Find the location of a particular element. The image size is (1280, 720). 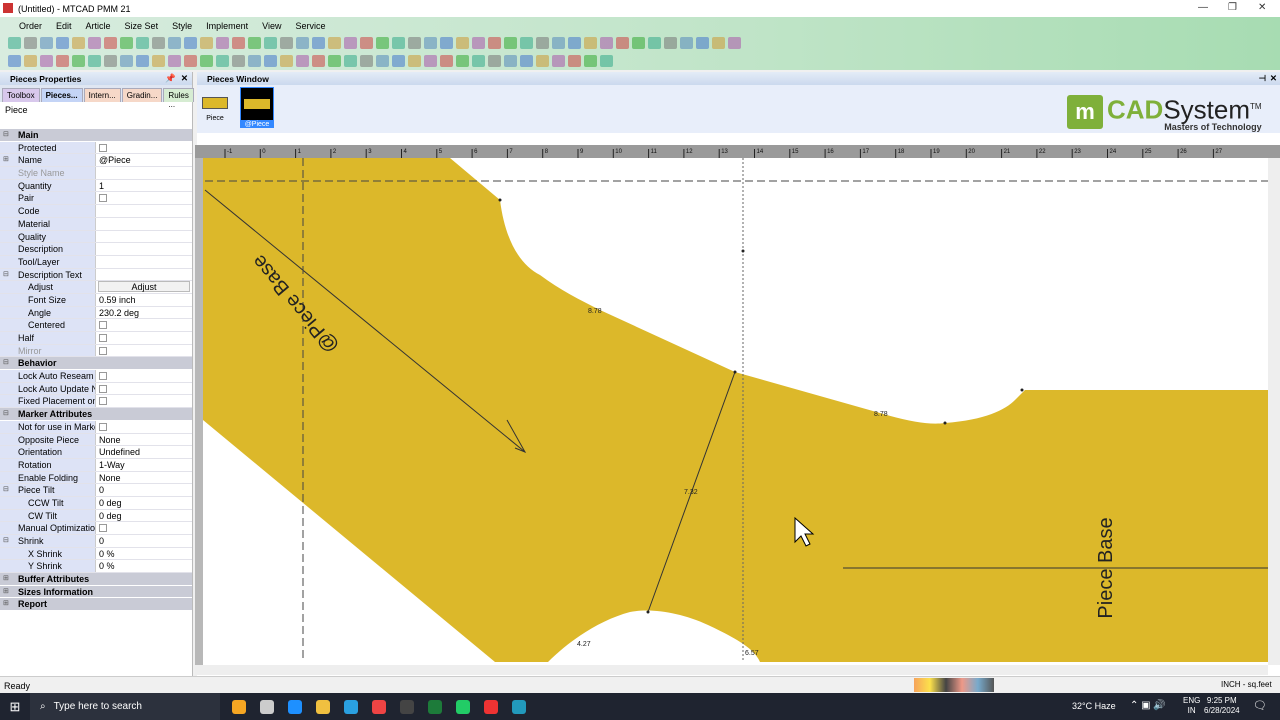

property-value: 0.59 inch is located at coordinates (144, 300).